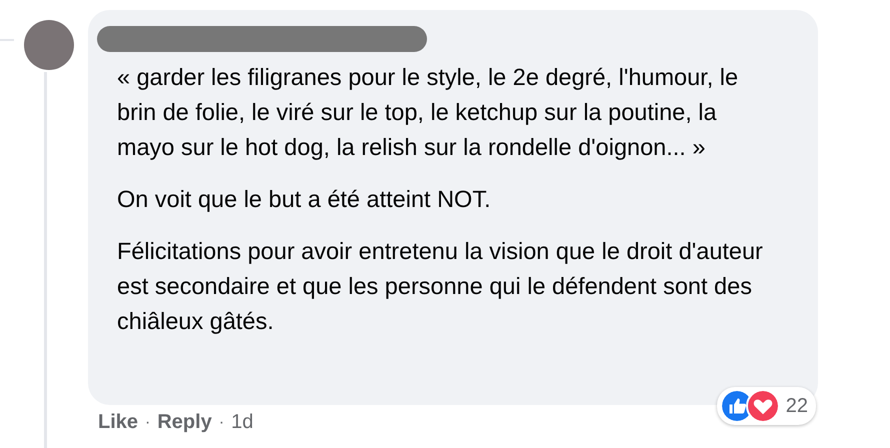 The height and width of the screenshot is (448, 890). I want to click on reactions-badge: 22, so click(766, 406).